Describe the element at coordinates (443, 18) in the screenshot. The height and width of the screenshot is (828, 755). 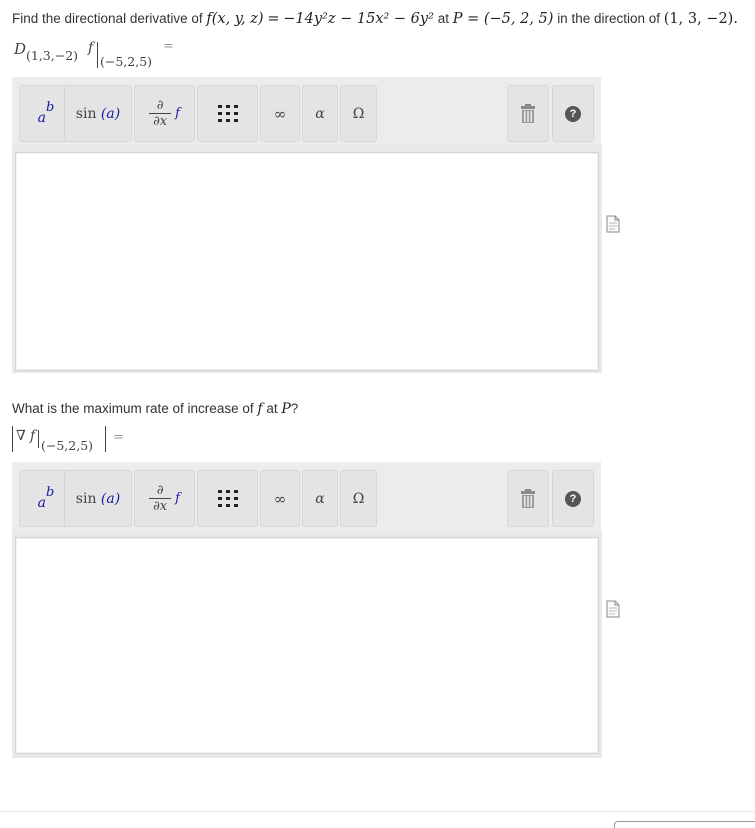
I see `question-1-at: at` at that location.